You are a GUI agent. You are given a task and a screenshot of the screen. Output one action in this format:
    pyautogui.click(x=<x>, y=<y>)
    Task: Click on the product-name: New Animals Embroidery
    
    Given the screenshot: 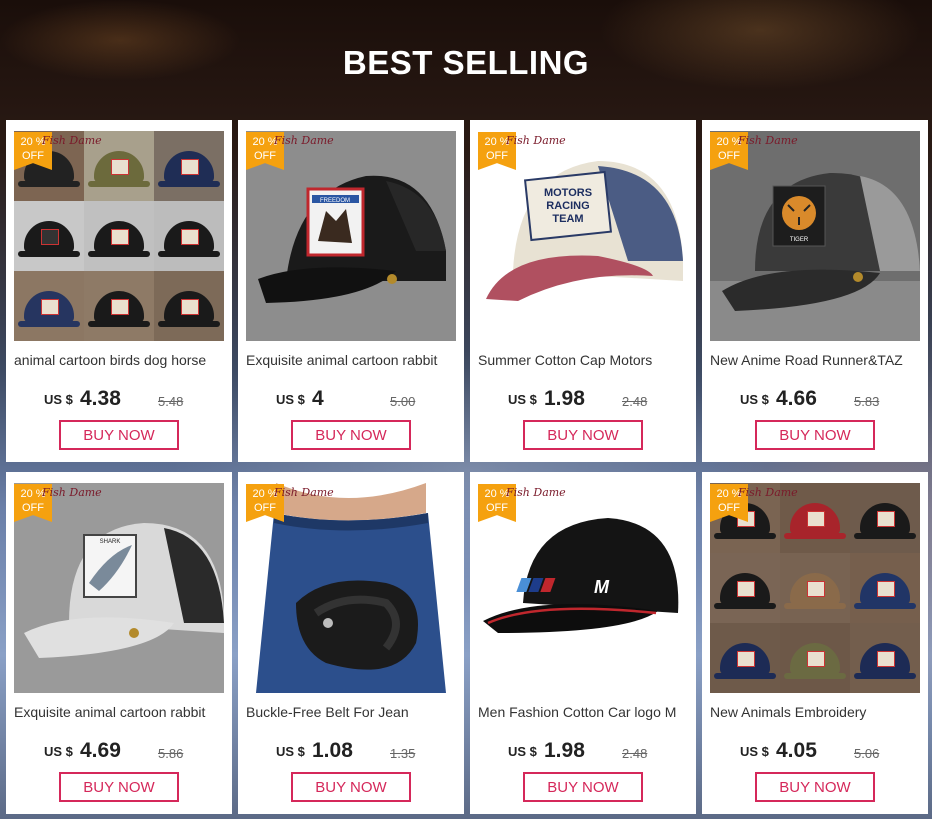 What is the action you would take?
    pyautogui.click(x=816, y=712)
    